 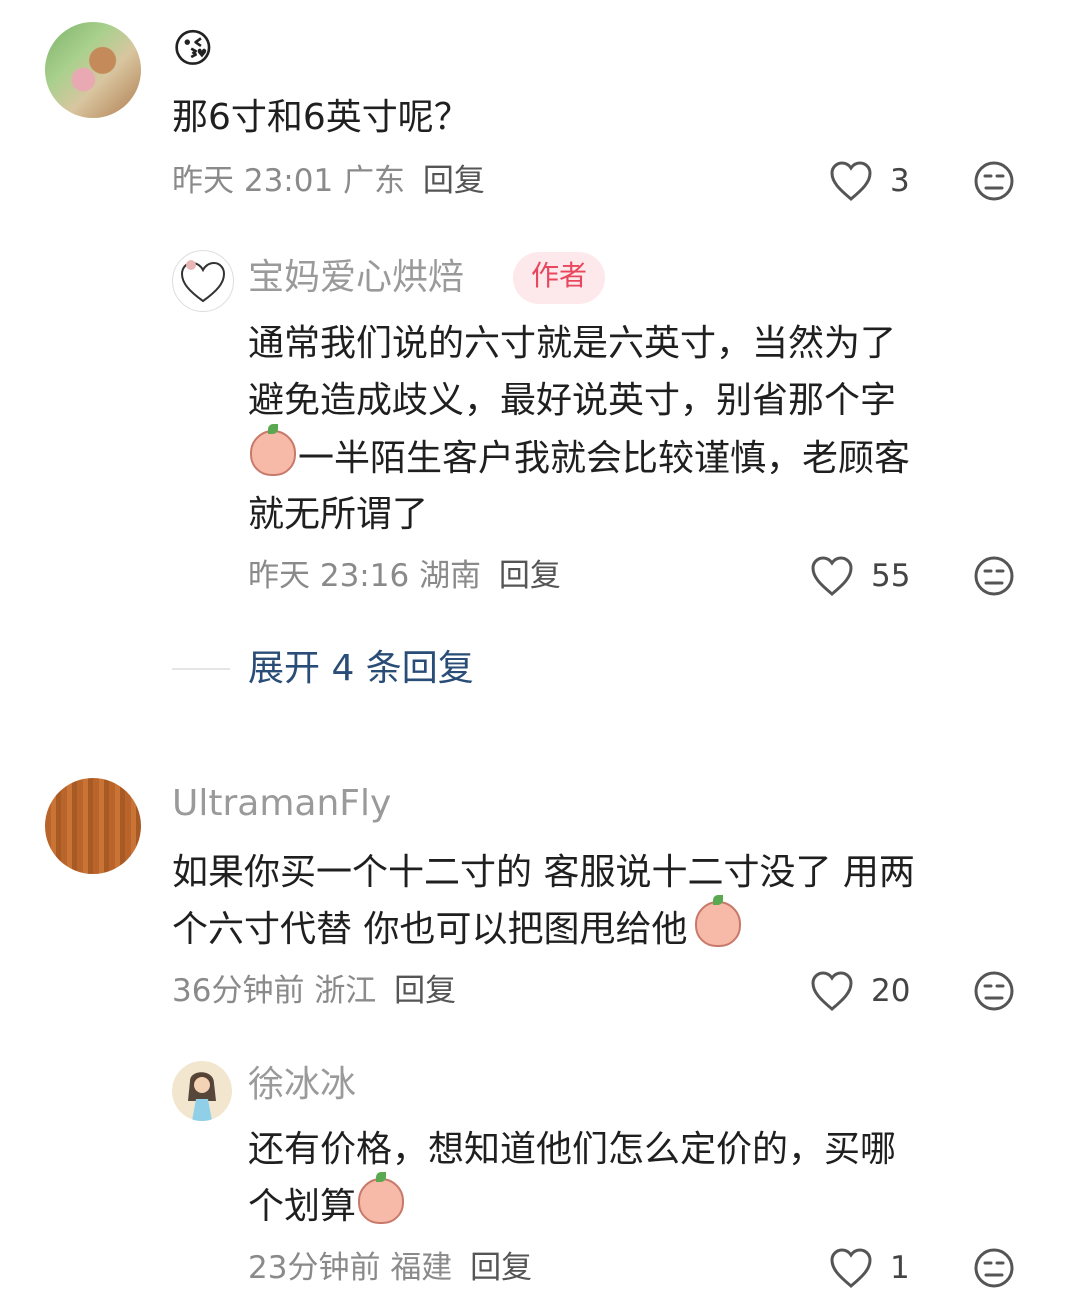 I want to click on comment-location: 湖南, so click(x=450, y=576).